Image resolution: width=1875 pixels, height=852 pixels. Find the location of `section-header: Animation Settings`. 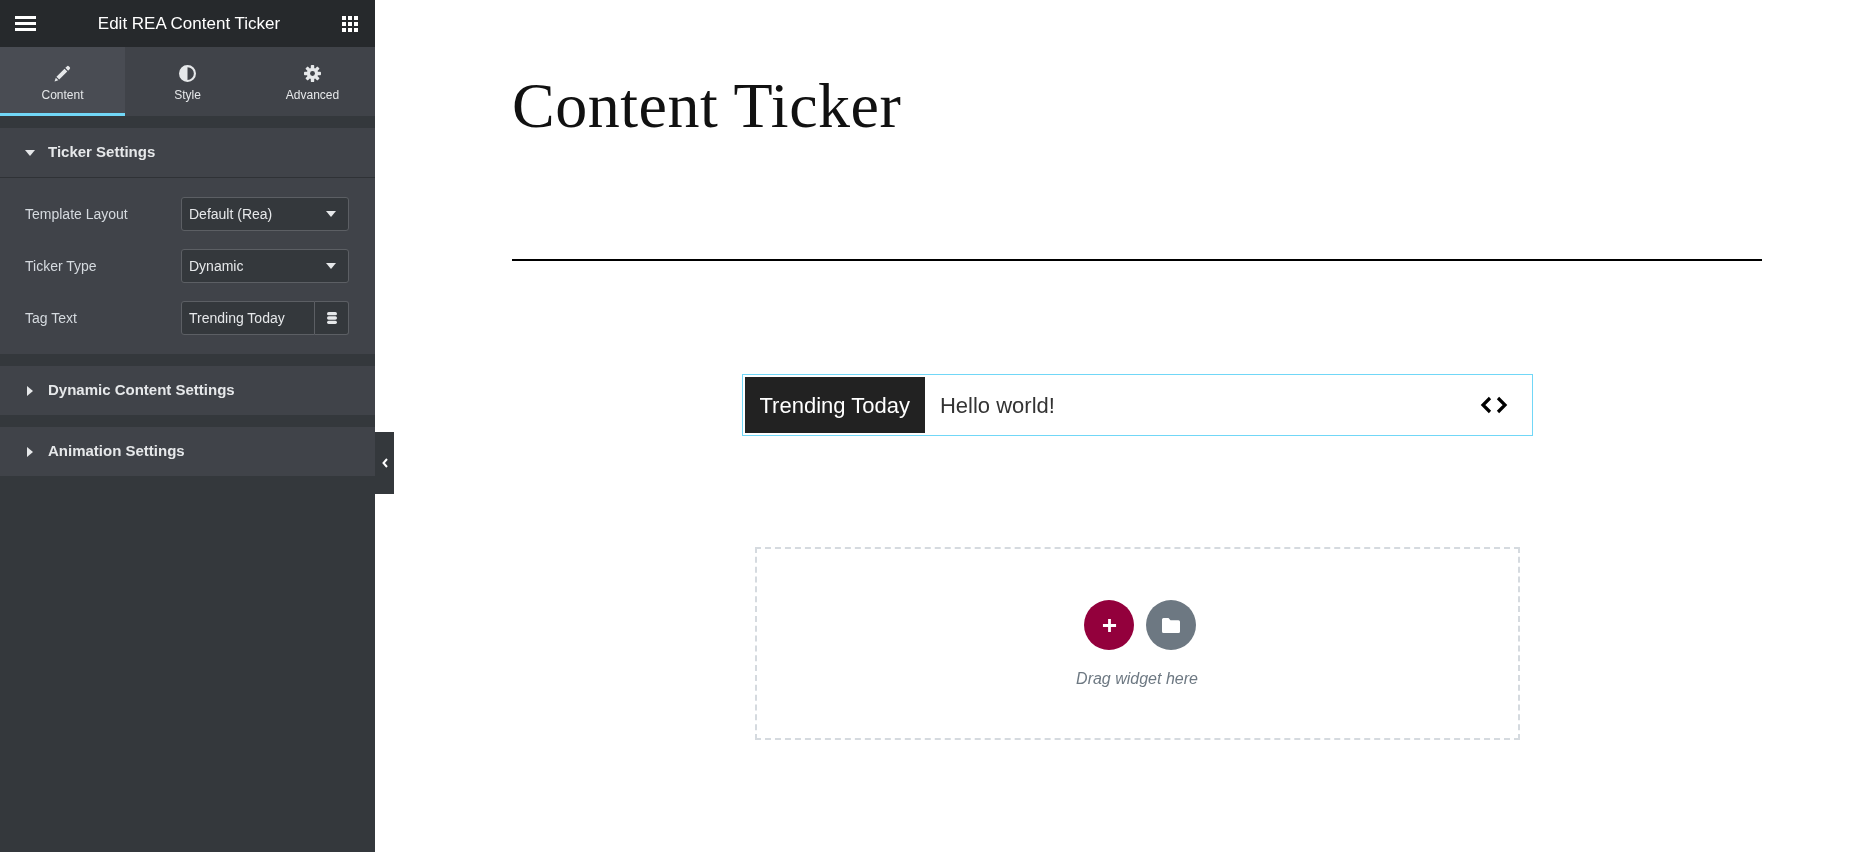

section-header: Animation Settings is located at coordinates (187, 451).